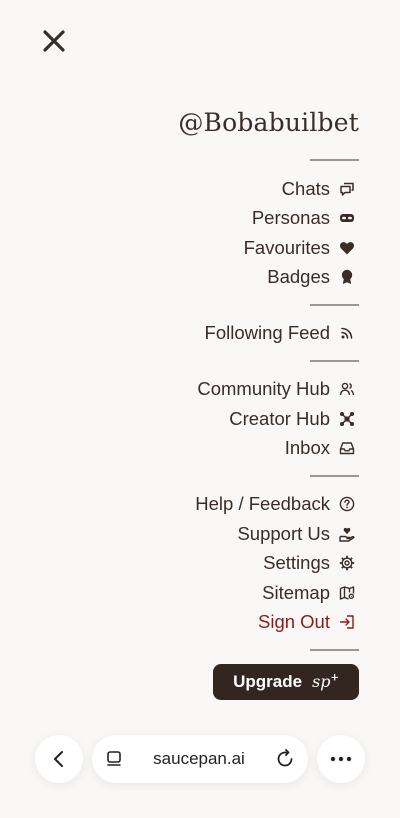 The height and width of the screenshot is (818, 400). What do you see at coordinates (347, 504) in the screenshot?
I see `help-icon` at bounding box center [347, 504].